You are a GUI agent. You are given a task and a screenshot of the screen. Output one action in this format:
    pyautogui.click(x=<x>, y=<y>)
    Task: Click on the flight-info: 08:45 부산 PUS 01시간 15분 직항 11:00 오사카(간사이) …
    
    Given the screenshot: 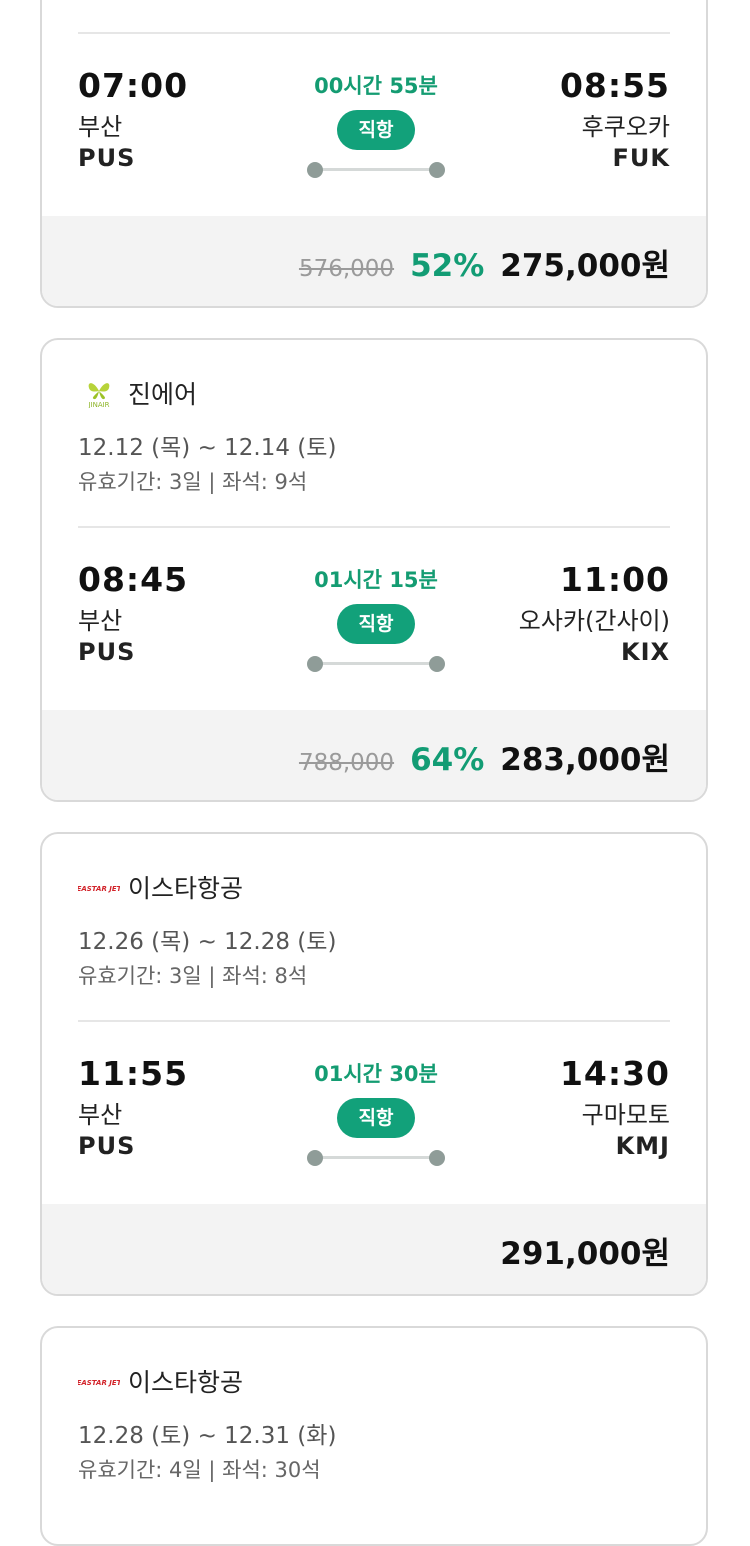 What is the action you would take?
    pyautogui.click(x=374, y=619)
    